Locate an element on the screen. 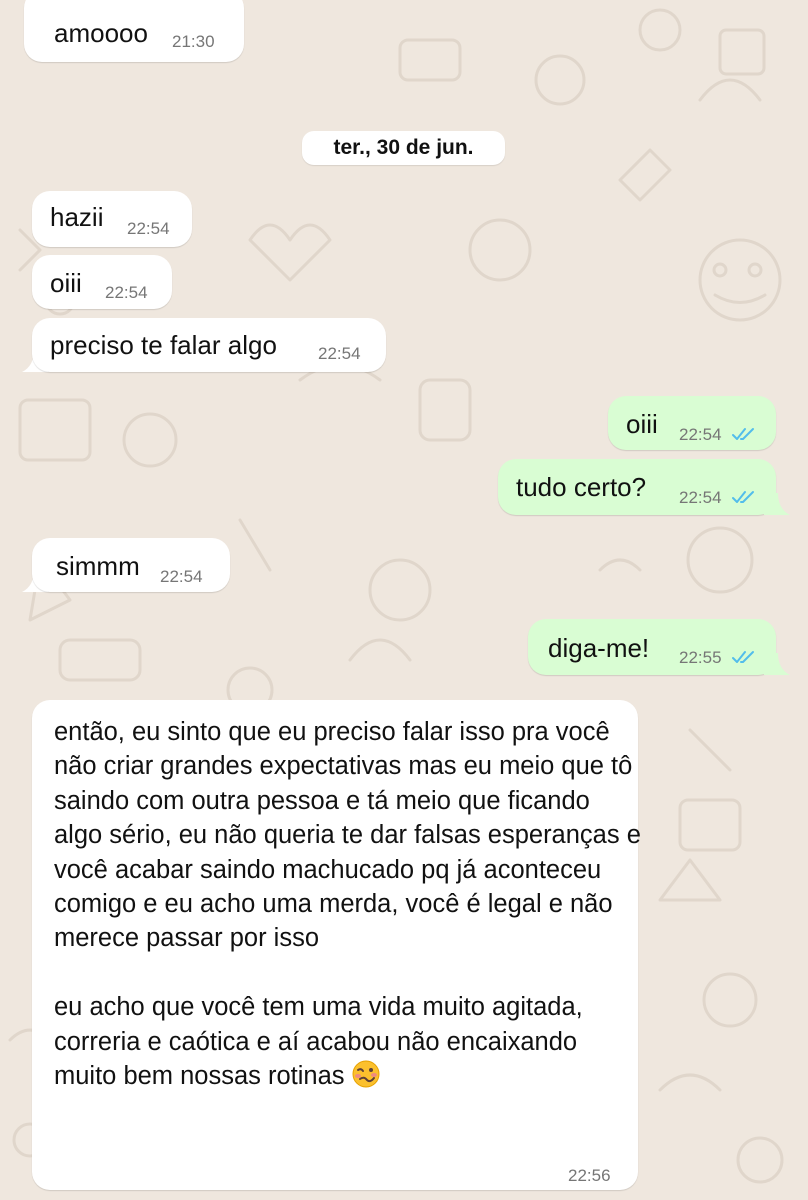  message-bubble-incoming: oiii 22:54 is located at coordinates (102, 282).